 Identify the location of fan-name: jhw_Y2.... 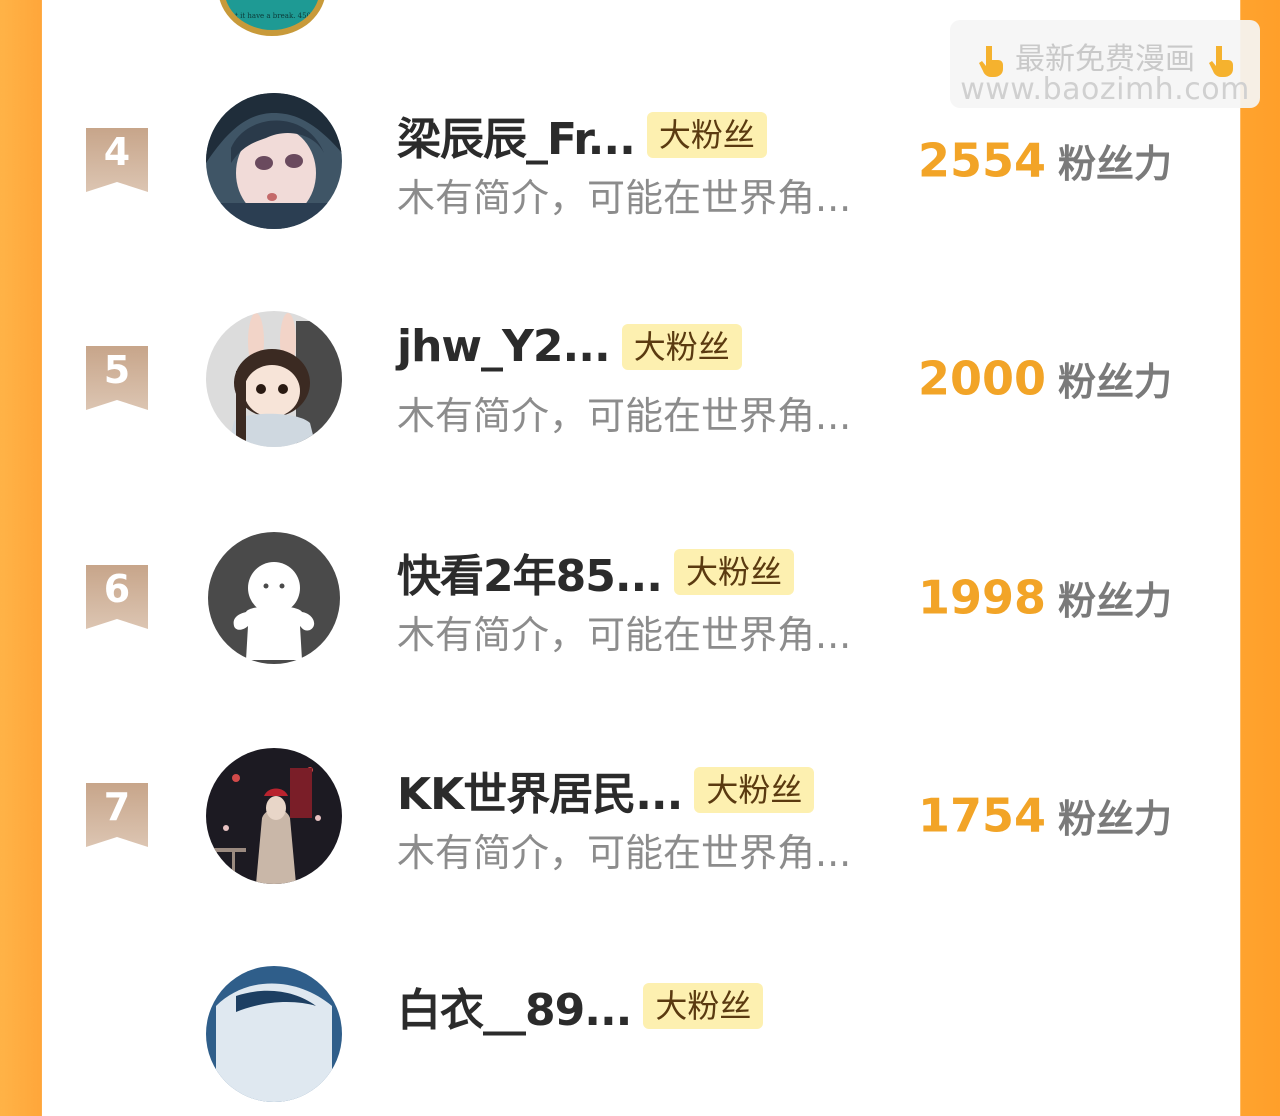
(504, 346).